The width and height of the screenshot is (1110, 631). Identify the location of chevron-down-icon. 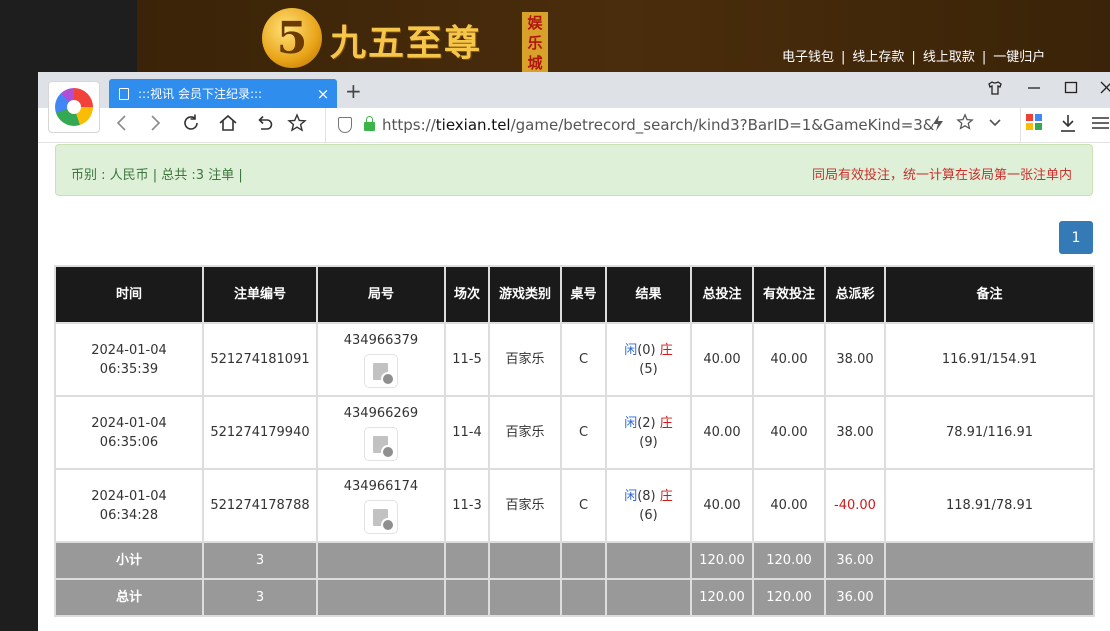
(995, 124).